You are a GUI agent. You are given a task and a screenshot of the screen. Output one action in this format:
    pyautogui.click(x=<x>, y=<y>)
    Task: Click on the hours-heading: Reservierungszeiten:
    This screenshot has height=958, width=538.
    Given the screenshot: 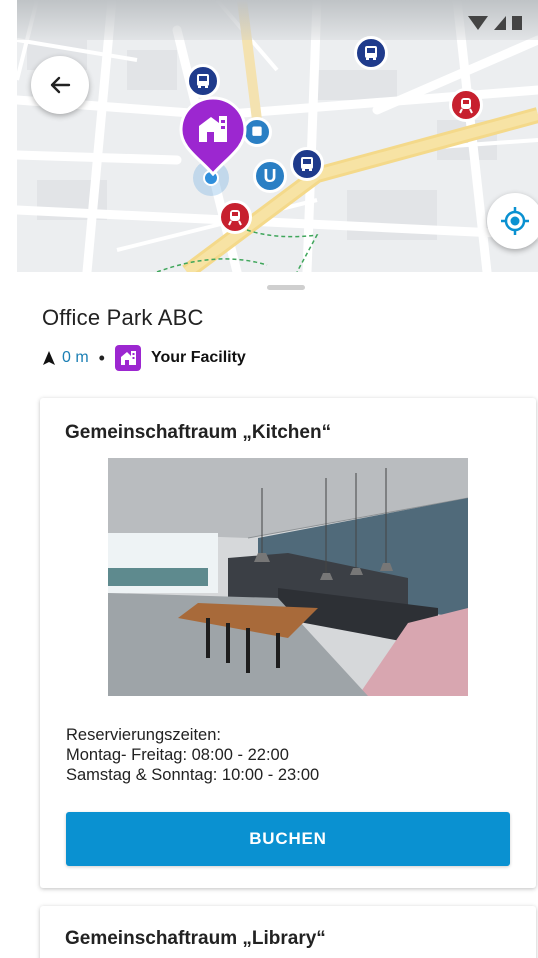 What is the action you would take?
    pyautogui.click(x=143, y=735)
    